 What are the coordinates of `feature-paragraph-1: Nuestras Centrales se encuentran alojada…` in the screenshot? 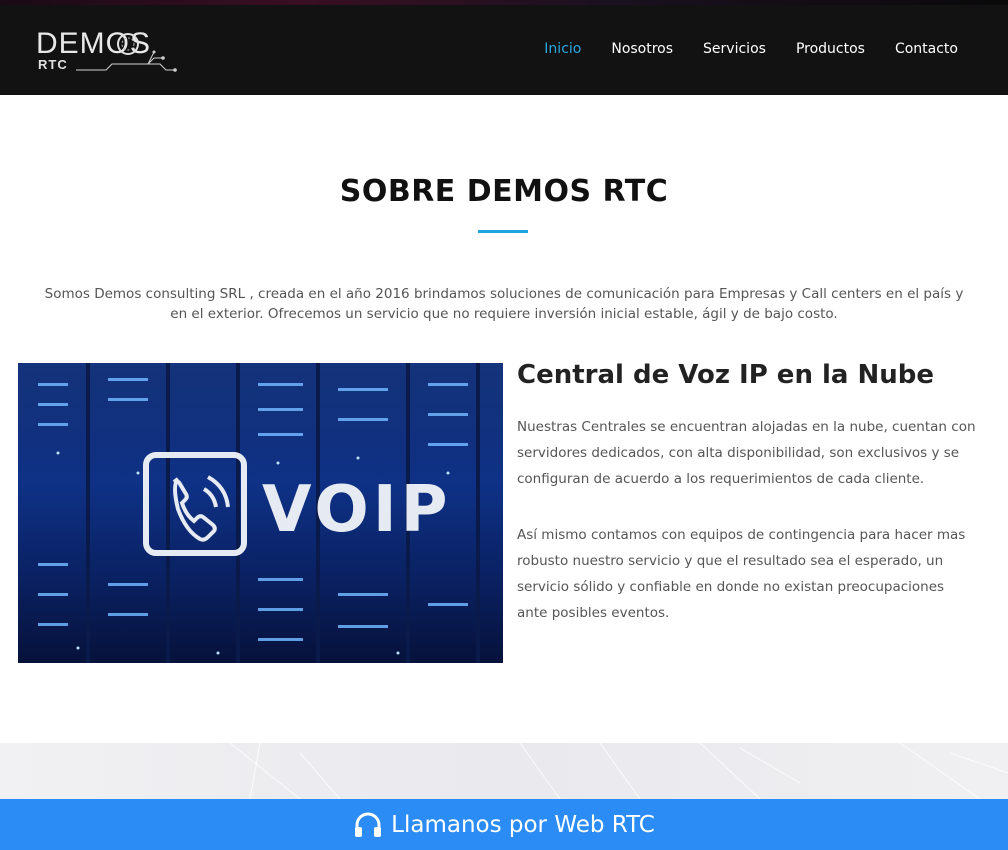 It's located at (746, 453).